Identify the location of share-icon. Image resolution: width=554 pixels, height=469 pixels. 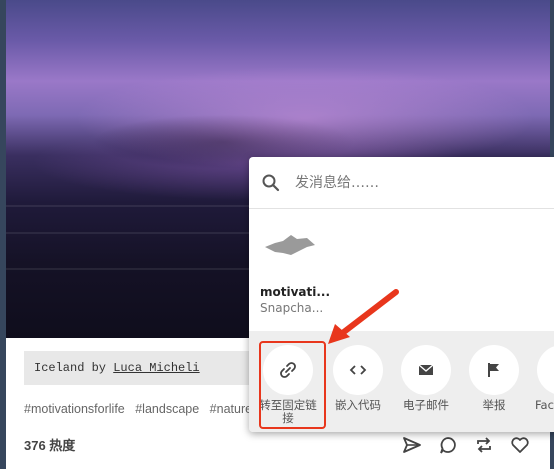
(412, 445).